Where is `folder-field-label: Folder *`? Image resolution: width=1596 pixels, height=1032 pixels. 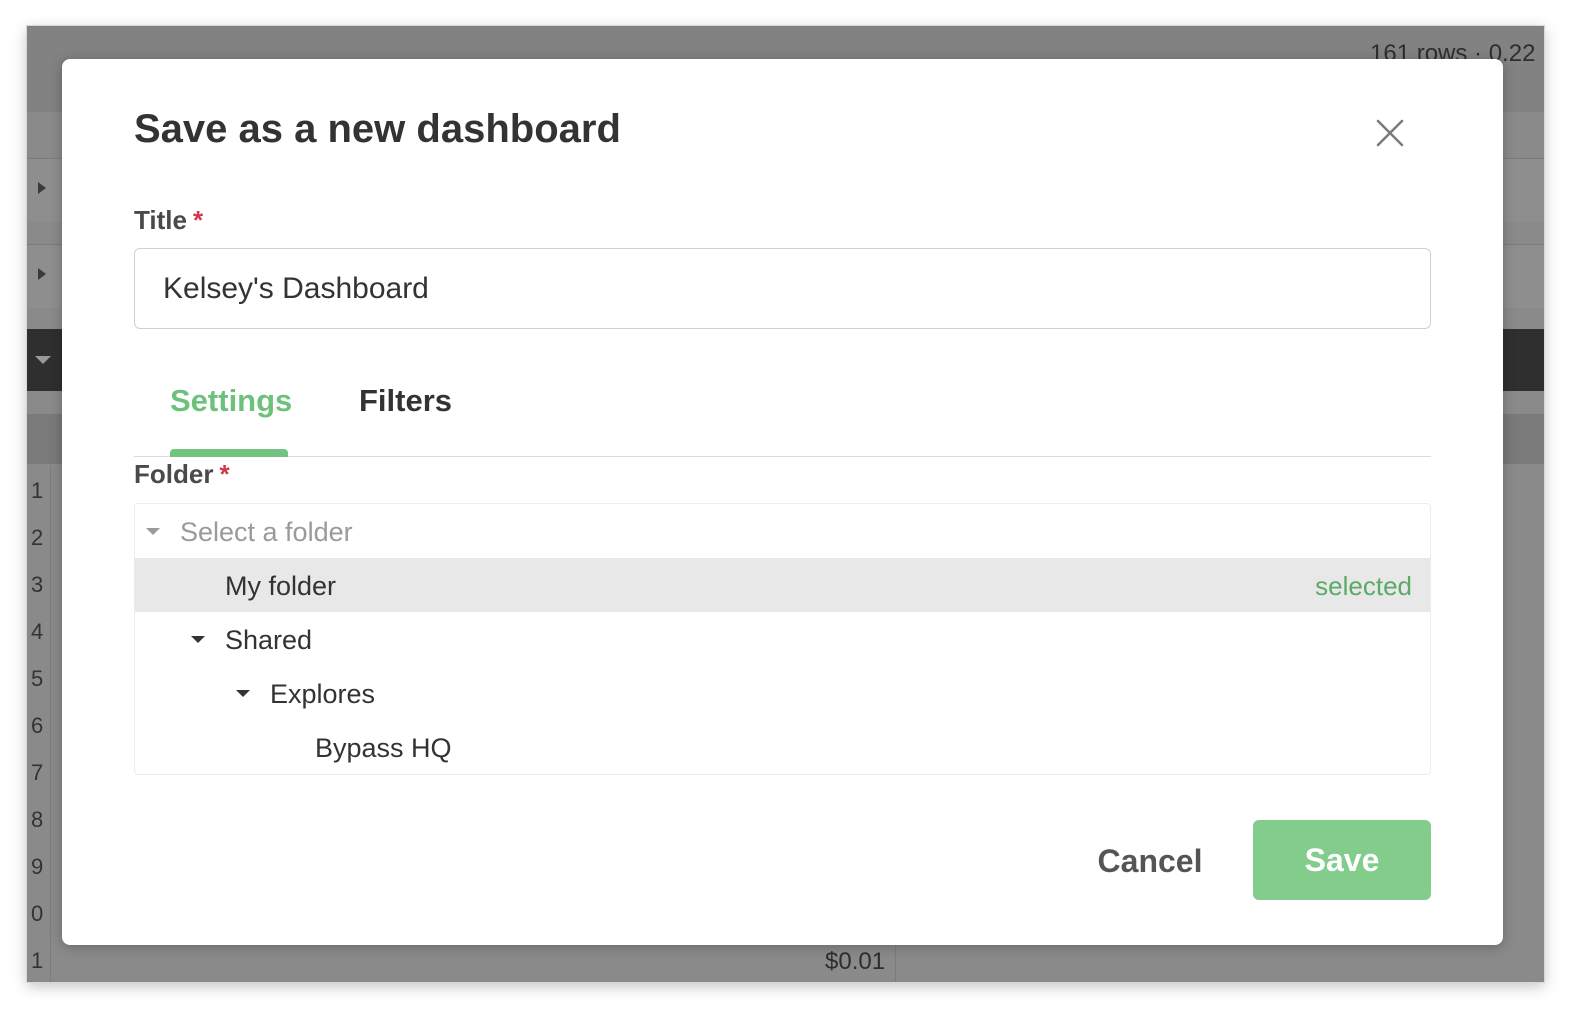
folder-field-label: Folder * is located at coordinates (182, 474).